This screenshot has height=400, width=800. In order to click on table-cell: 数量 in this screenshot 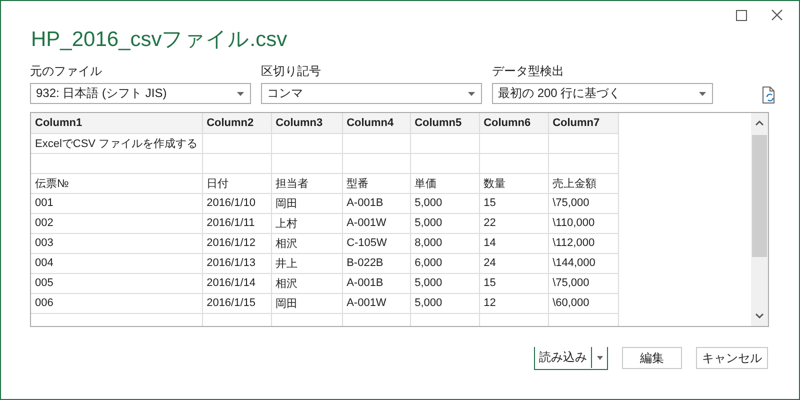, I will do `click(513, 183)`.